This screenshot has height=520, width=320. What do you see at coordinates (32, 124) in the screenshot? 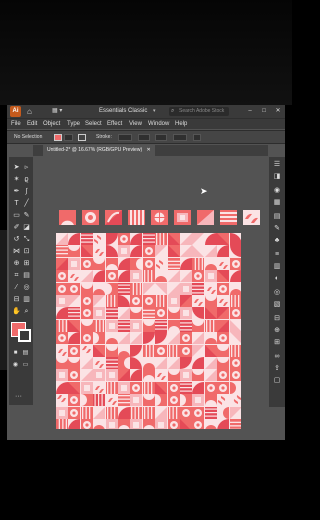
I see `menu-edit: Edit` at bounding box center [32, 124].